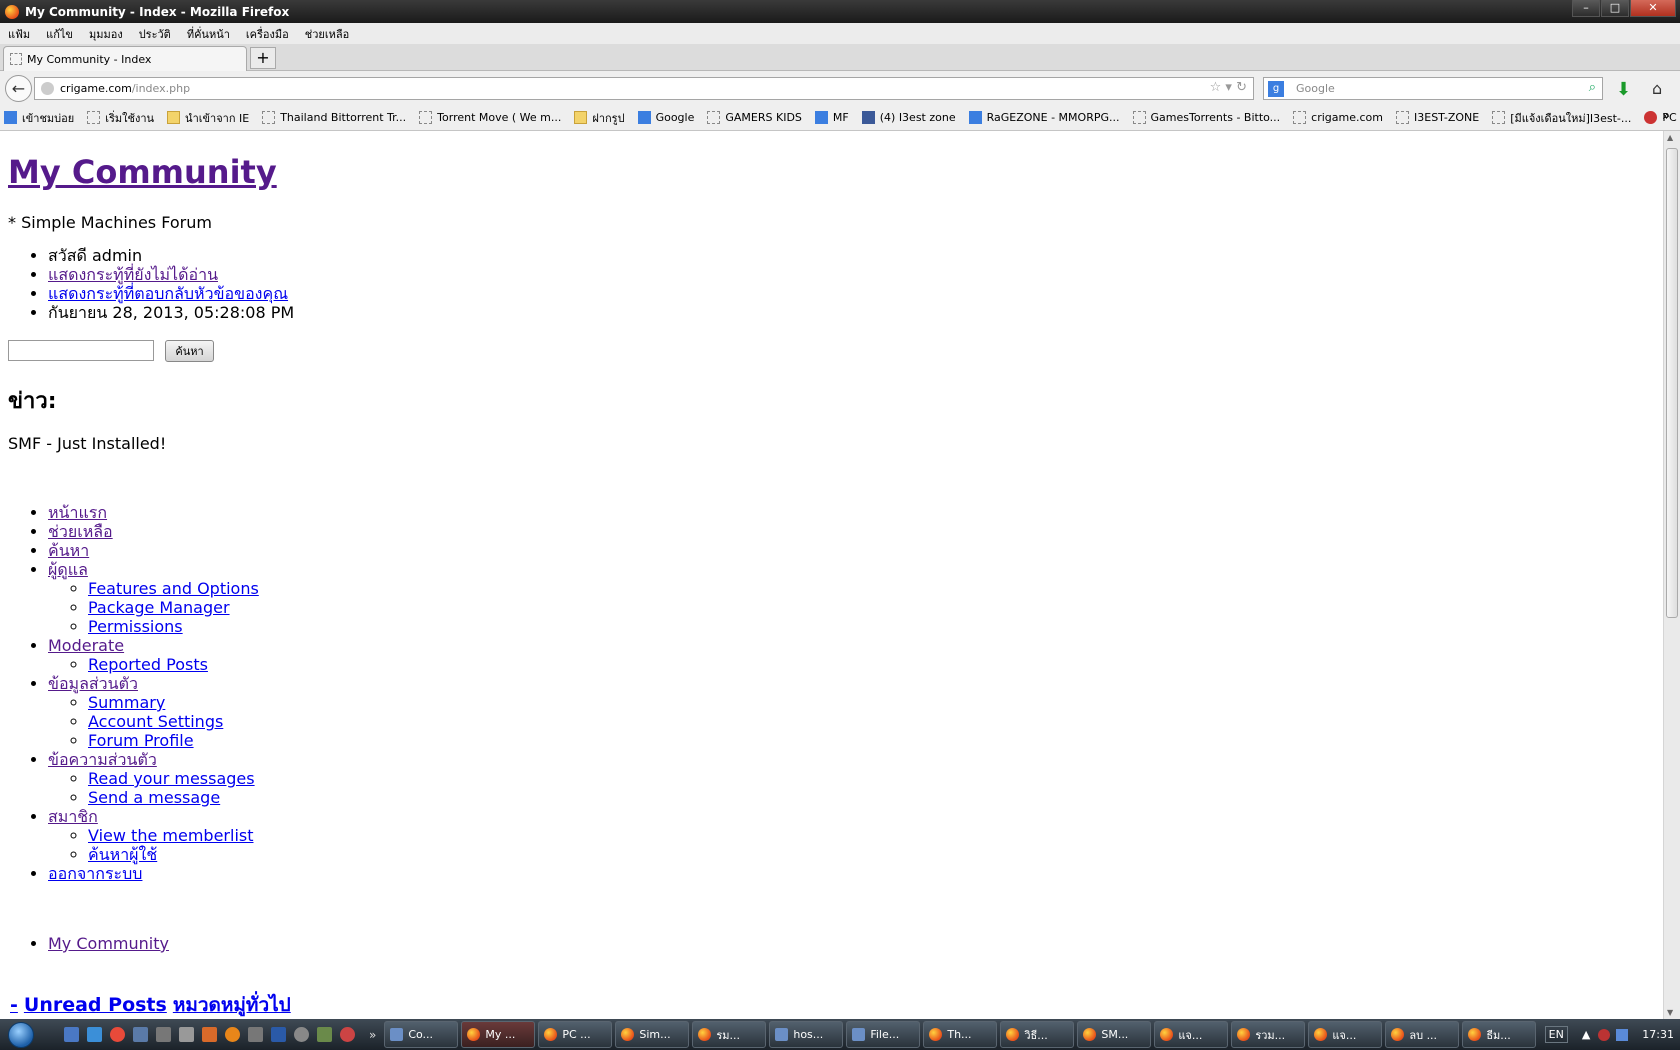  What do you see at coordinates (80, 531) in the screenshot?
I see `menu-link-help: ช่วยเหลือ` at bounding box center [80, 531].